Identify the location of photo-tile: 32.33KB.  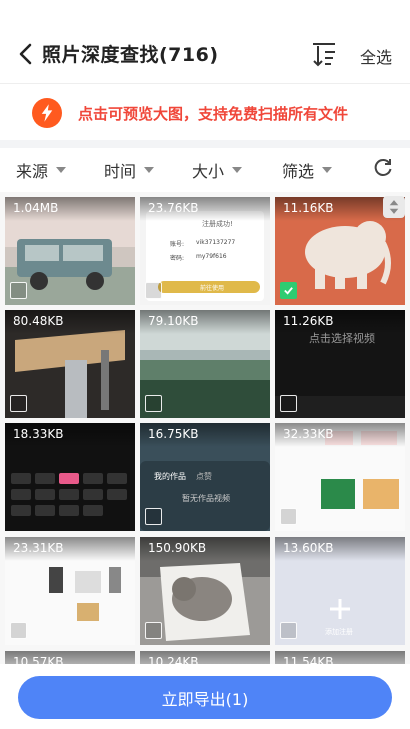
(340, 477).